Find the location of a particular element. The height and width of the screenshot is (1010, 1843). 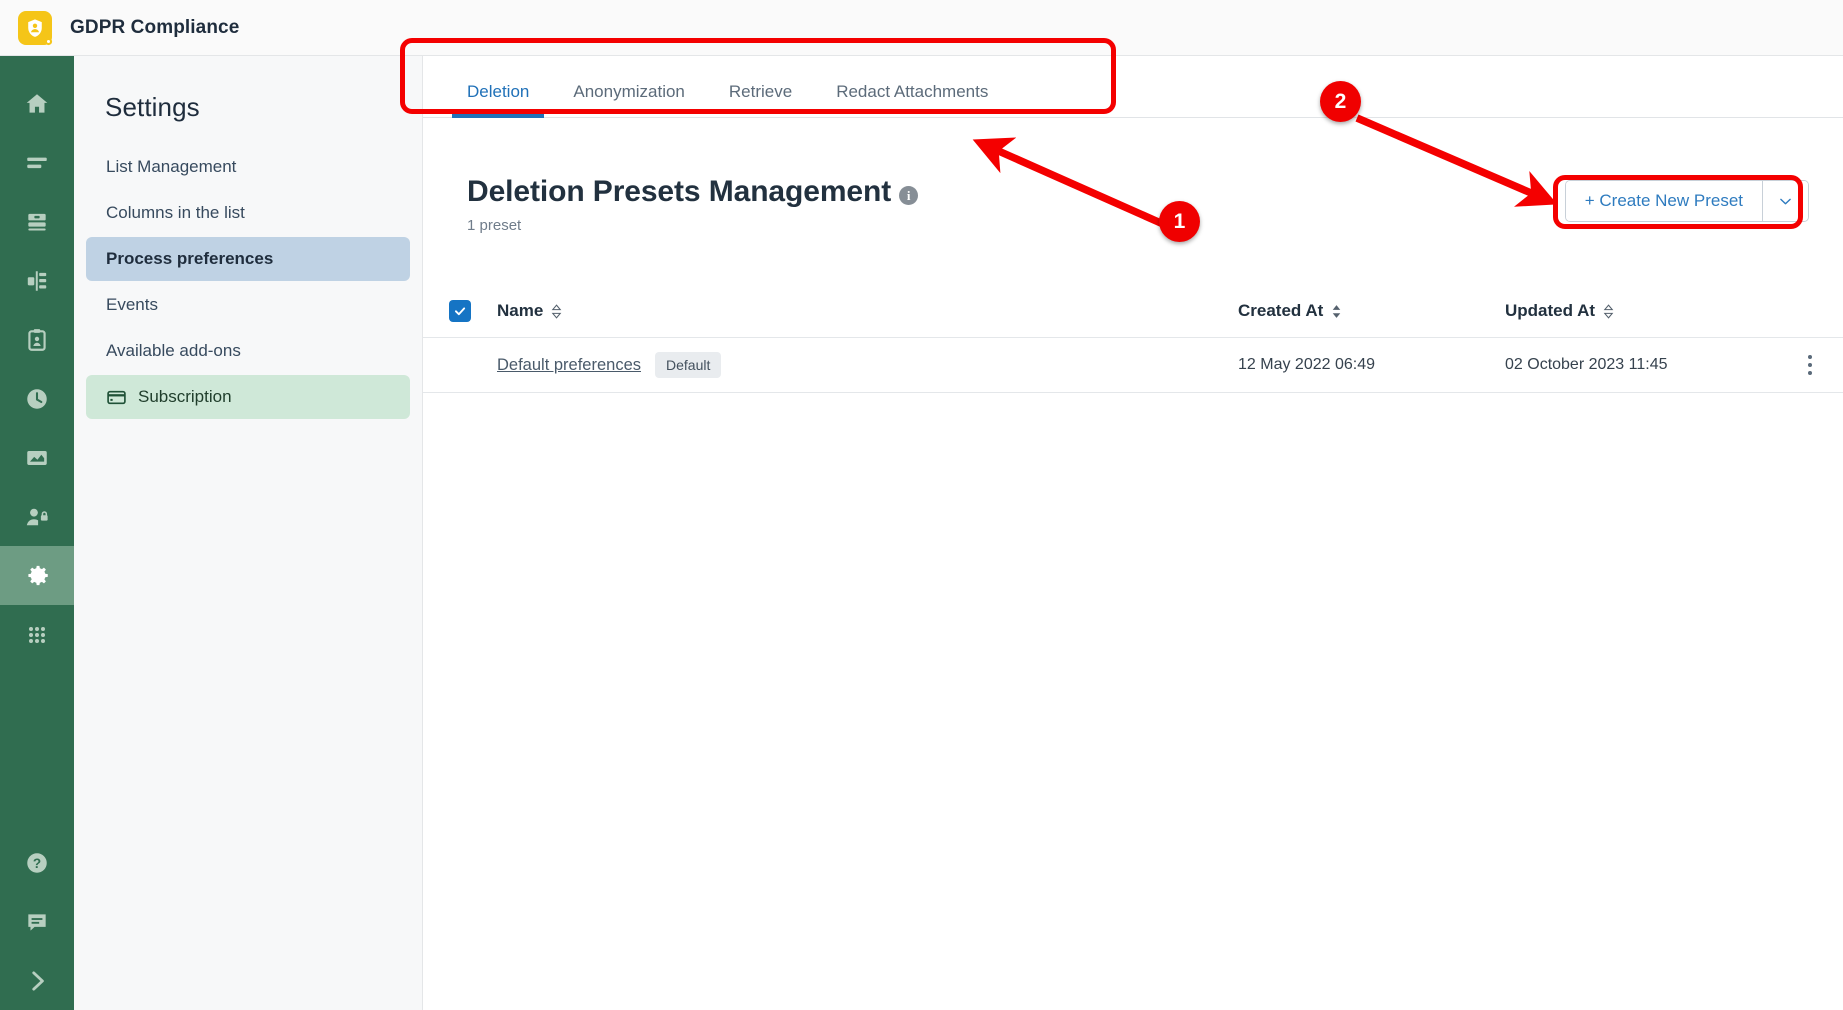

rail-item-settings is located at coordinates (37, 575).